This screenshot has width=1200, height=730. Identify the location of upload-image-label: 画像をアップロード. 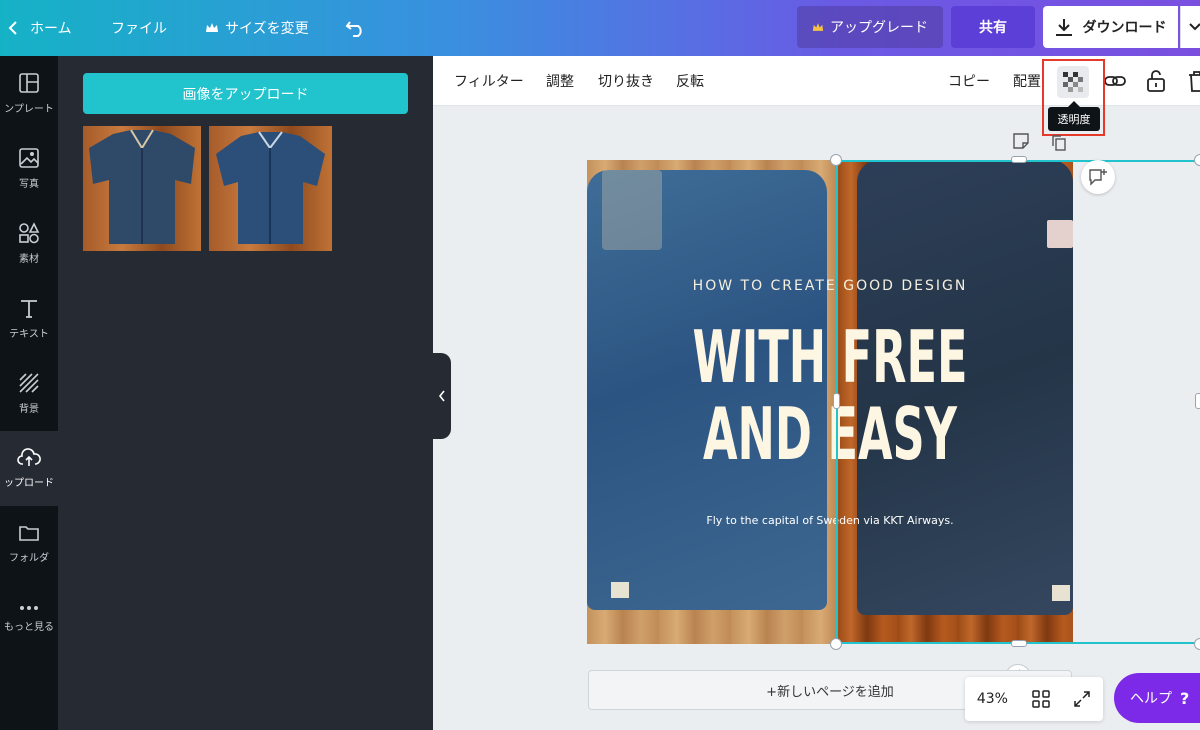
(245, 94).